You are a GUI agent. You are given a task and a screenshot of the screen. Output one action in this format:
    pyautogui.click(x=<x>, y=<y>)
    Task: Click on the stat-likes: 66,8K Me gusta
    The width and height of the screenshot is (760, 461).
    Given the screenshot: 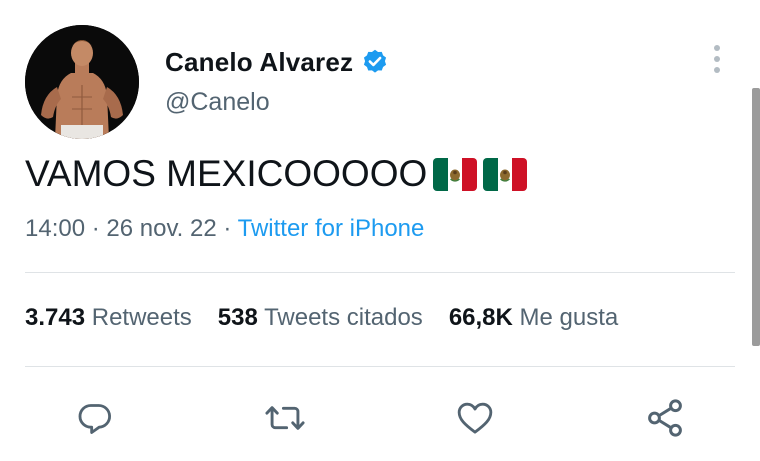 What is the action you would take?
    pyautogui.click(x=533, y=318)
    